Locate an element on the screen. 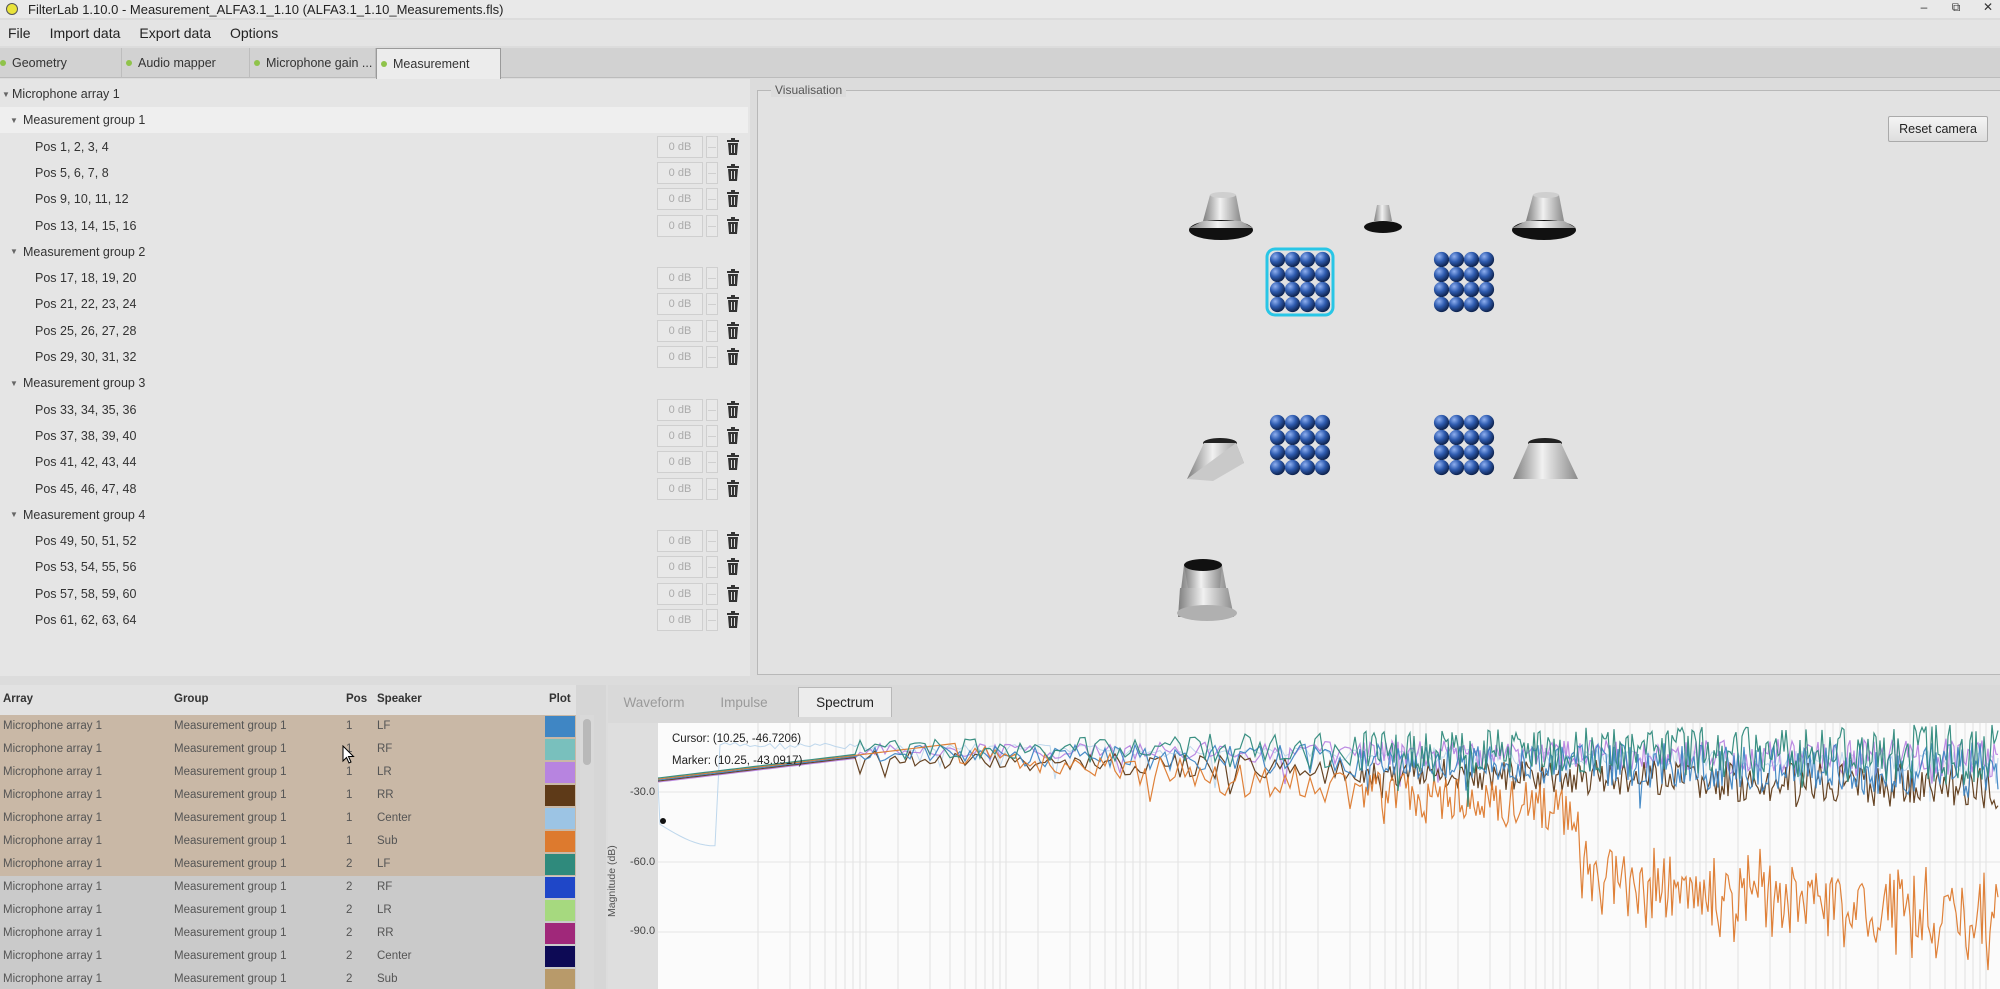  menu-import-data: Import data is located at coordinates (87, 33).